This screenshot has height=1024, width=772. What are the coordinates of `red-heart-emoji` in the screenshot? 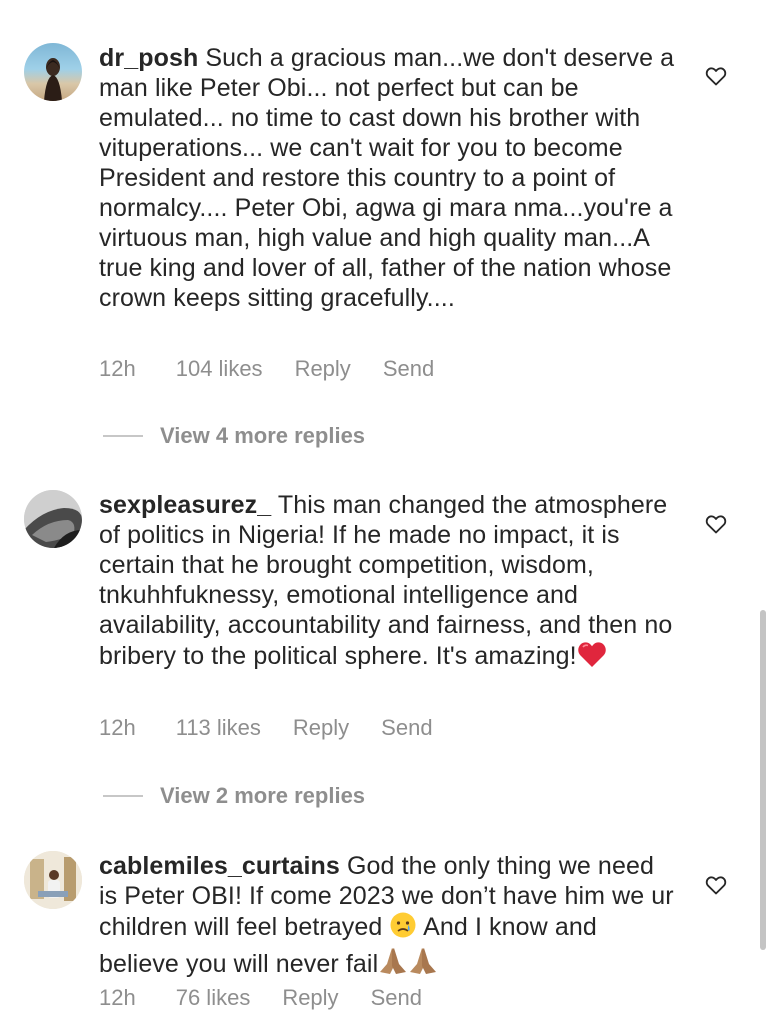 It's located at (592, 657).